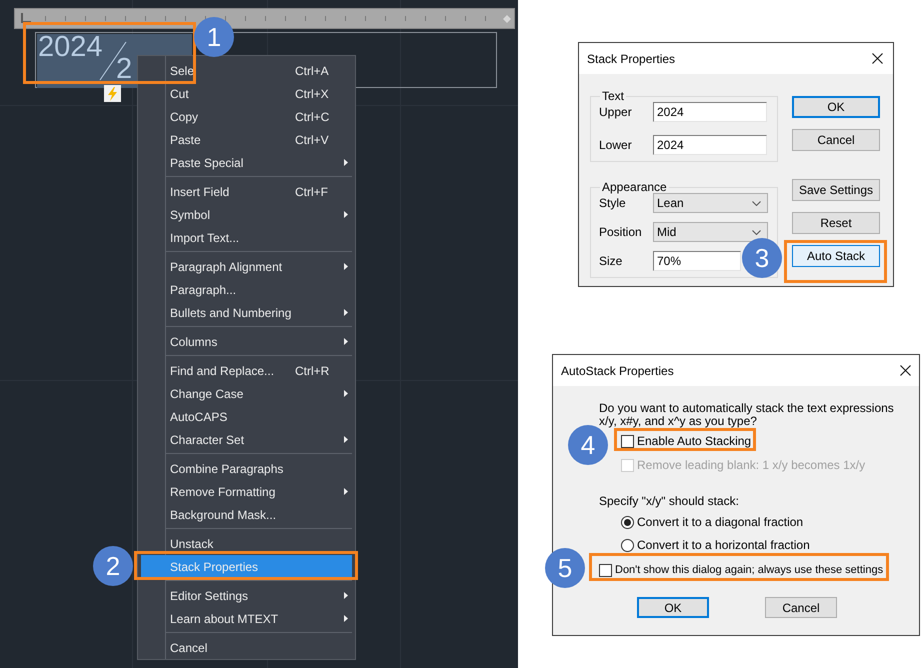  I want to click on menu-item: Cut Ctrl+X, so click(246, 93).